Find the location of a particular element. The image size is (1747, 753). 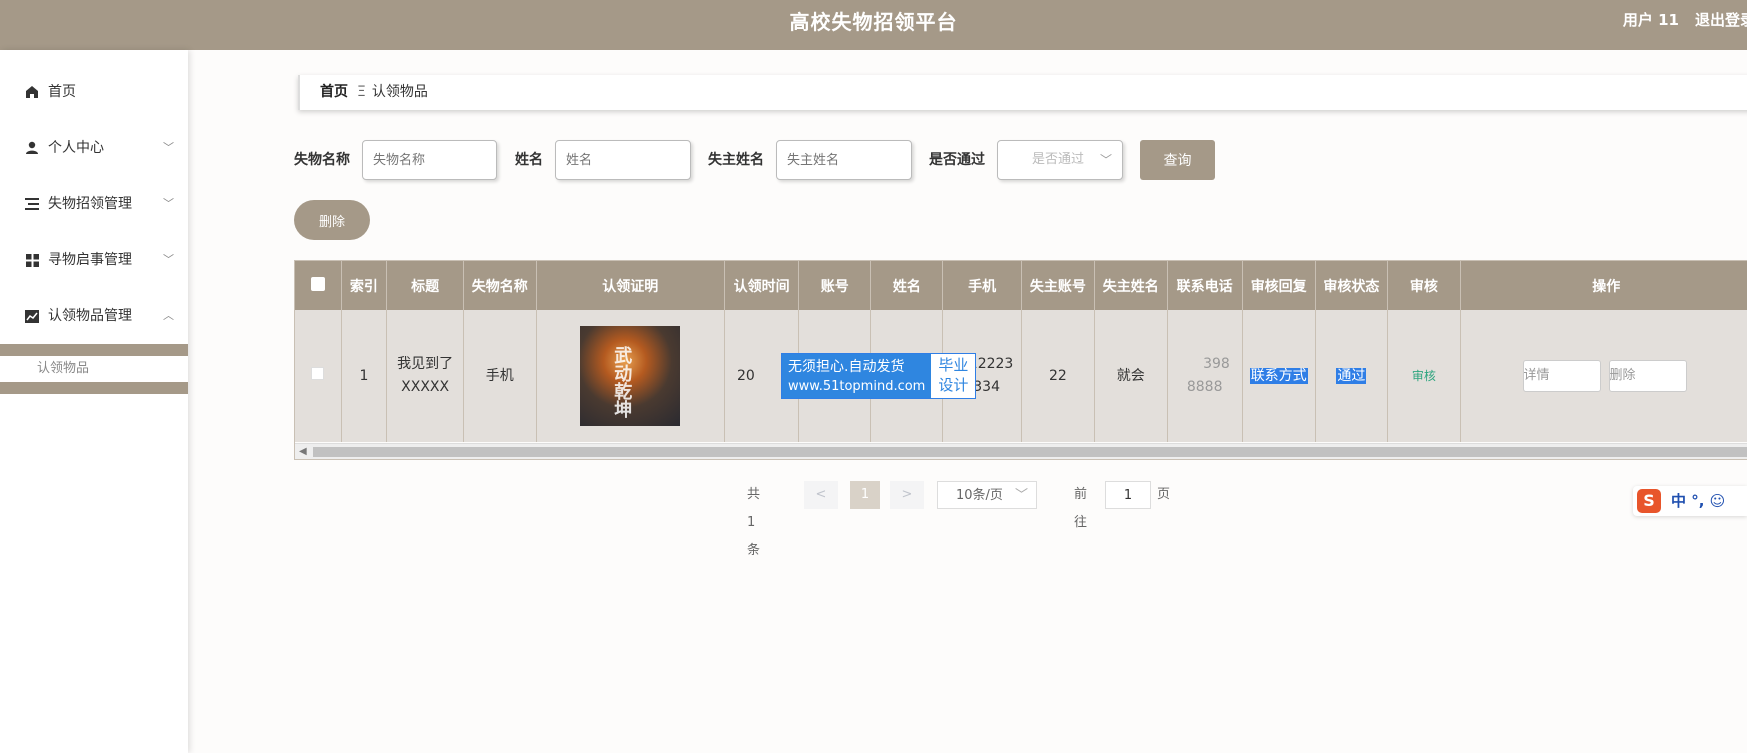

cell-contact-line: 8888 is located at coordinates (1204, 387).